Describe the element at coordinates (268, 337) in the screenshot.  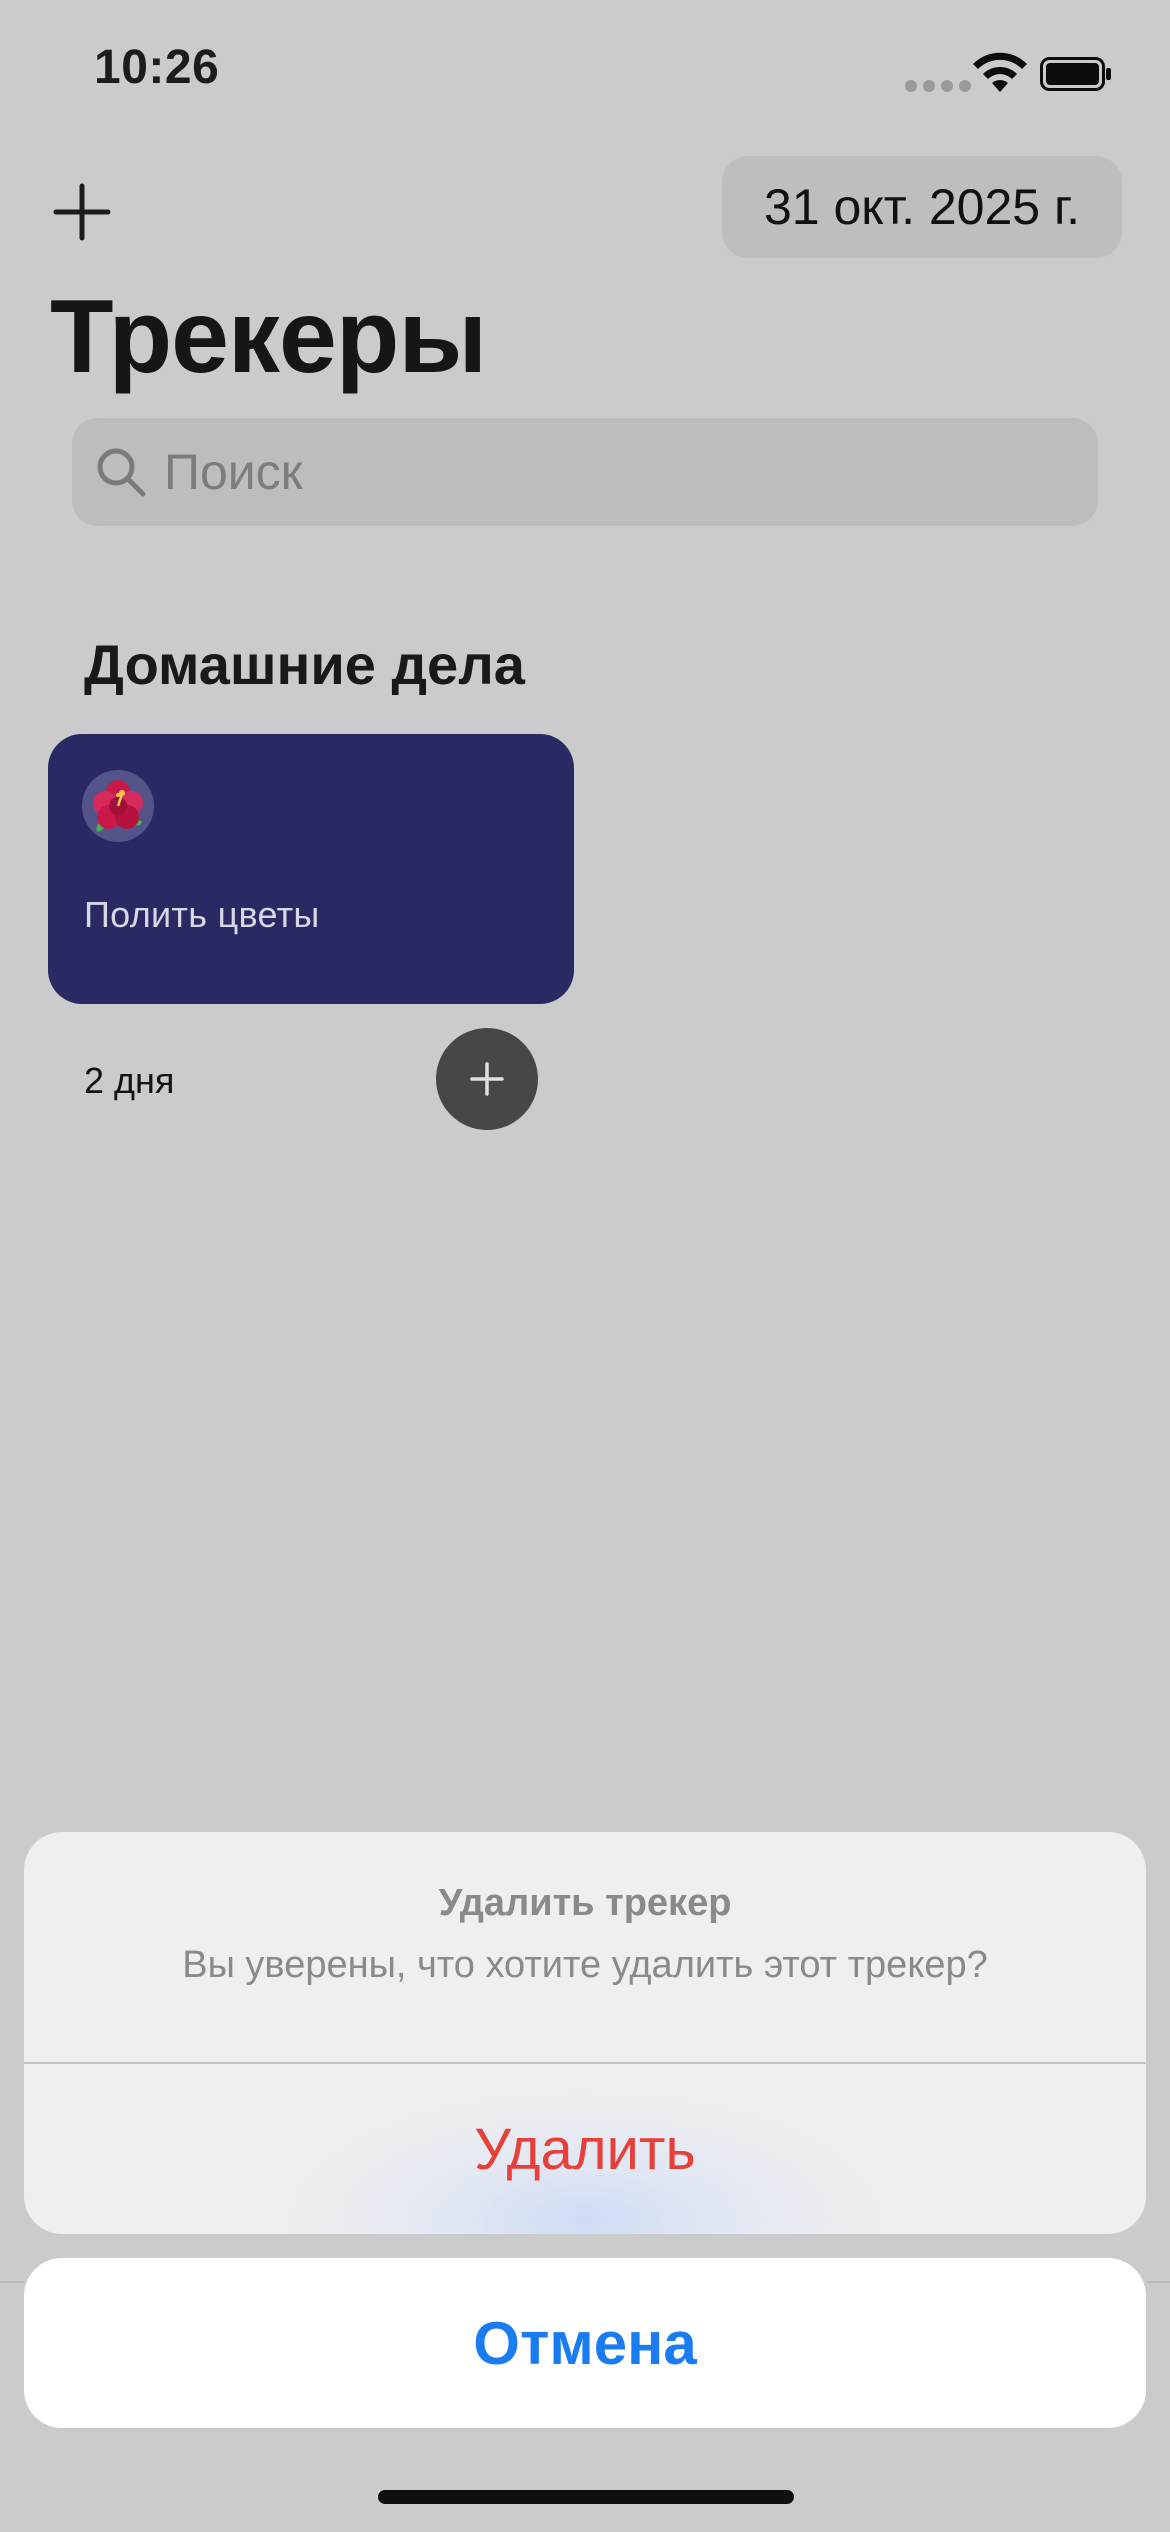
I see `page-title: Трекеры` at that location.